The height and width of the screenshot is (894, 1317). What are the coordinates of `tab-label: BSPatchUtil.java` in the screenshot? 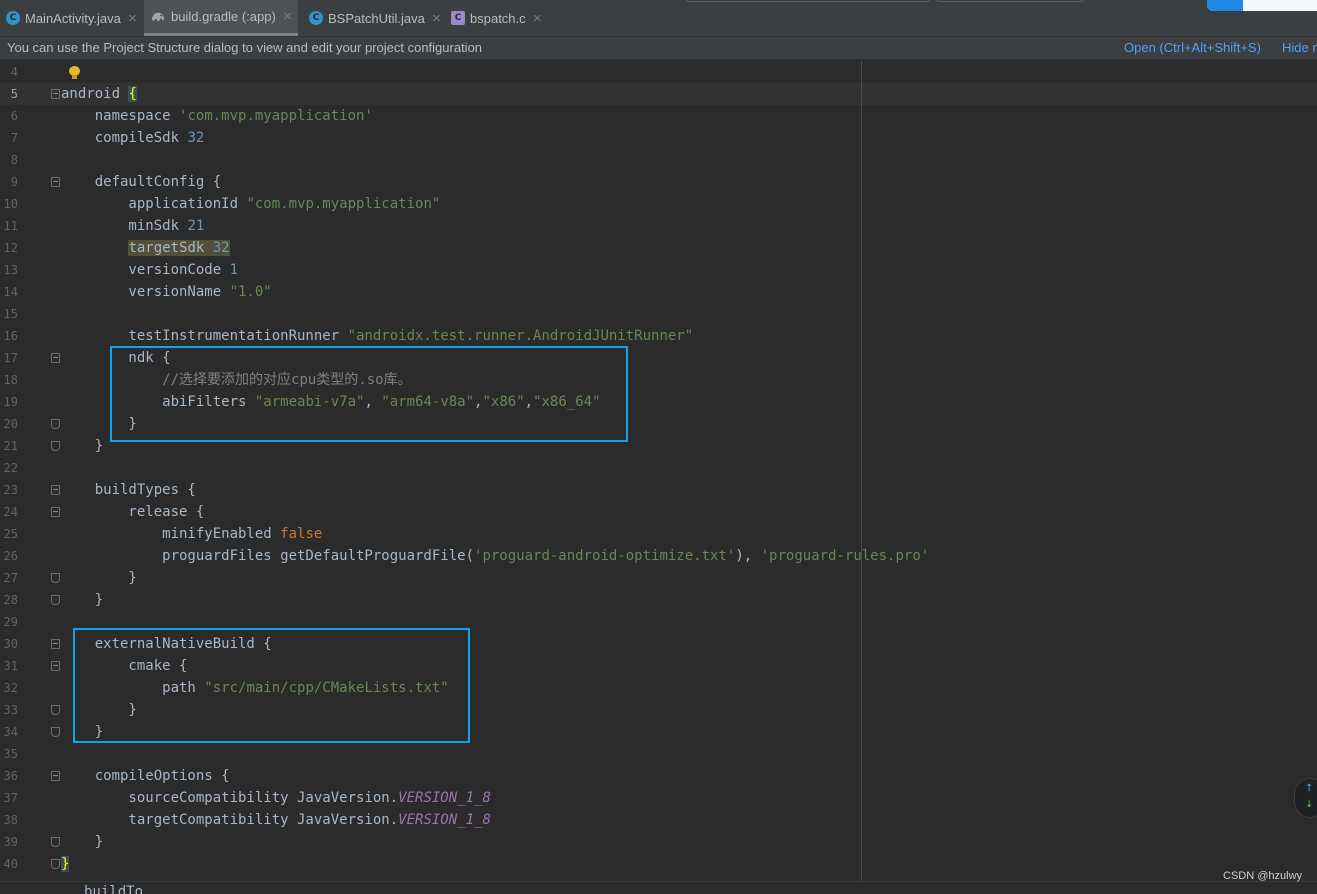 It's located at (376, 18).